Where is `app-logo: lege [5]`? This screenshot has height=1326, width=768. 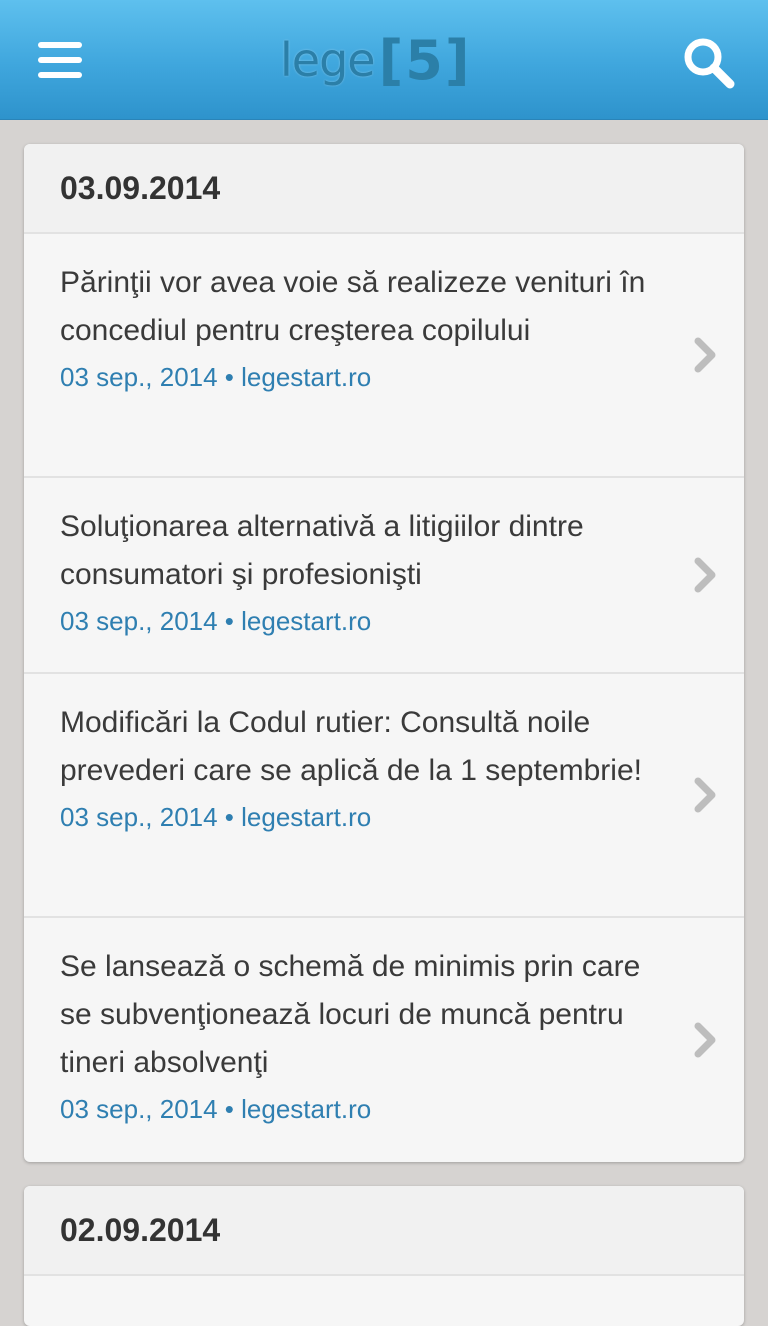 app-logo: lege [5] is located at coordinates (385, 60).